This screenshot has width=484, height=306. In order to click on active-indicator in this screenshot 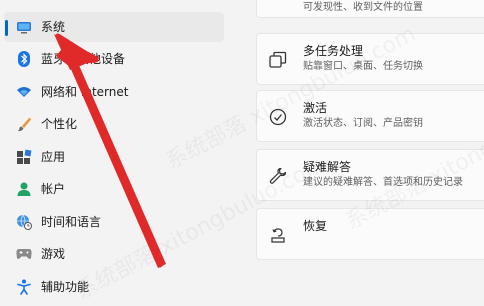, I will do `click(6, 28)`.